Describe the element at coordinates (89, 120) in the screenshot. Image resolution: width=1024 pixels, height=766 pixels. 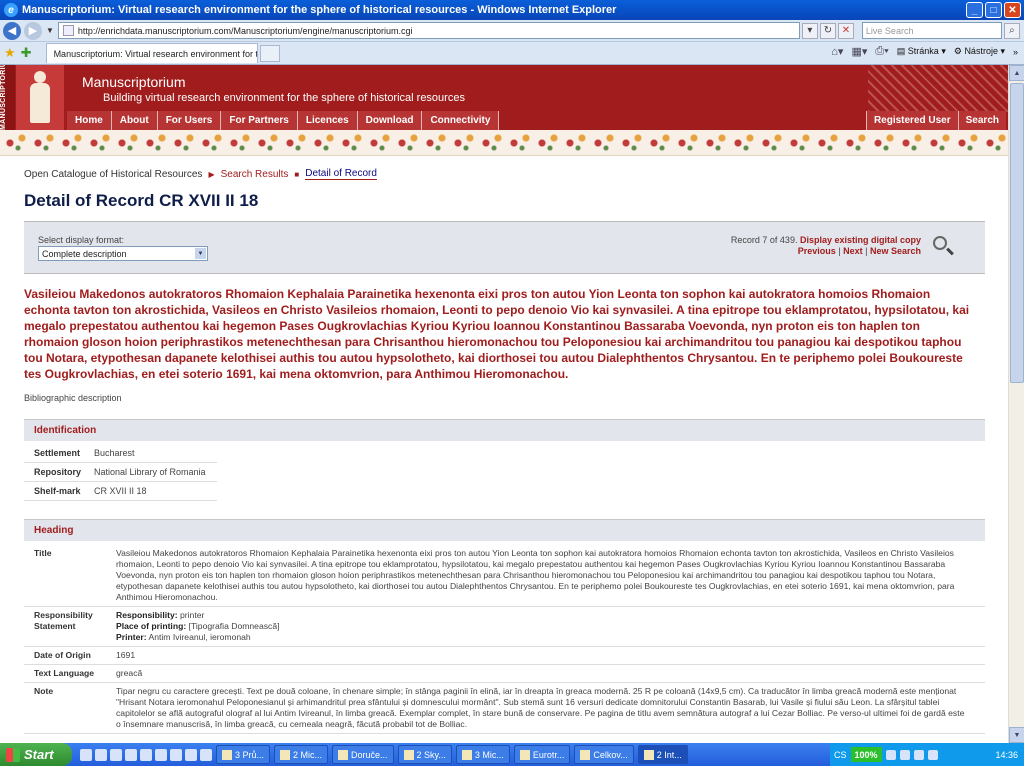
I see `nav-home: Home` at that location.